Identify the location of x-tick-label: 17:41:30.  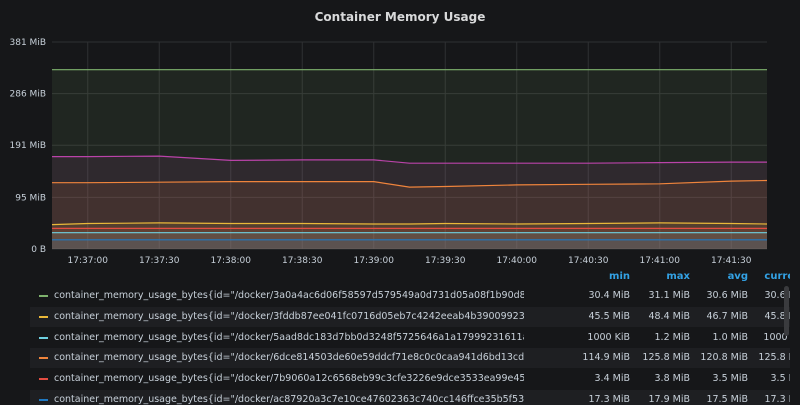
(731, 261).